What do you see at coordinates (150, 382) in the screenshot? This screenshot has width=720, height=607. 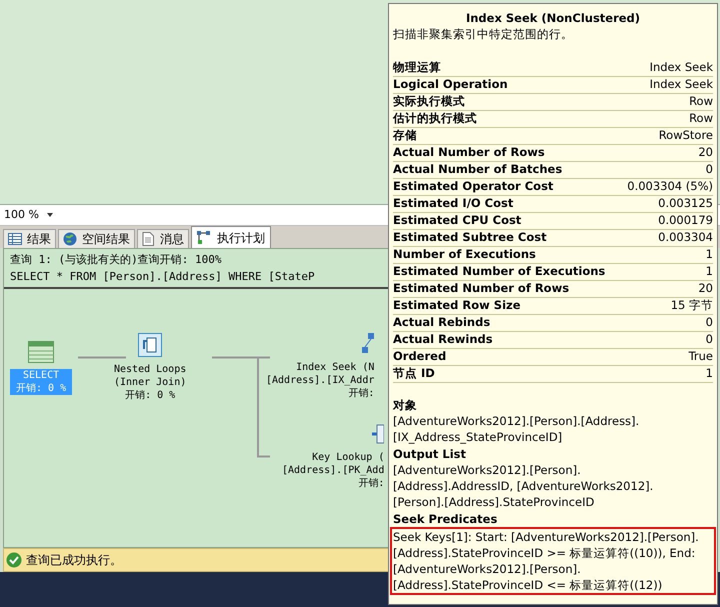 I see `node-label: (Inner Join)` at bounding box center [150, 382].